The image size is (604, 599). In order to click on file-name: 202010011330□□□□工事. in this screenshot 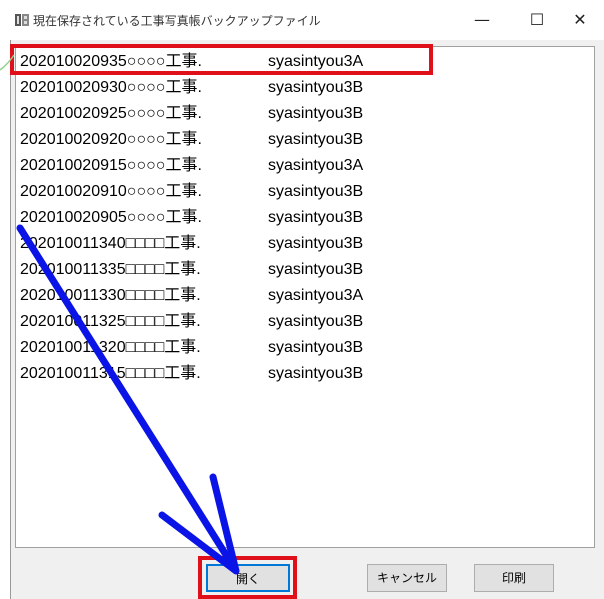, I will do `click(110, 295)`.